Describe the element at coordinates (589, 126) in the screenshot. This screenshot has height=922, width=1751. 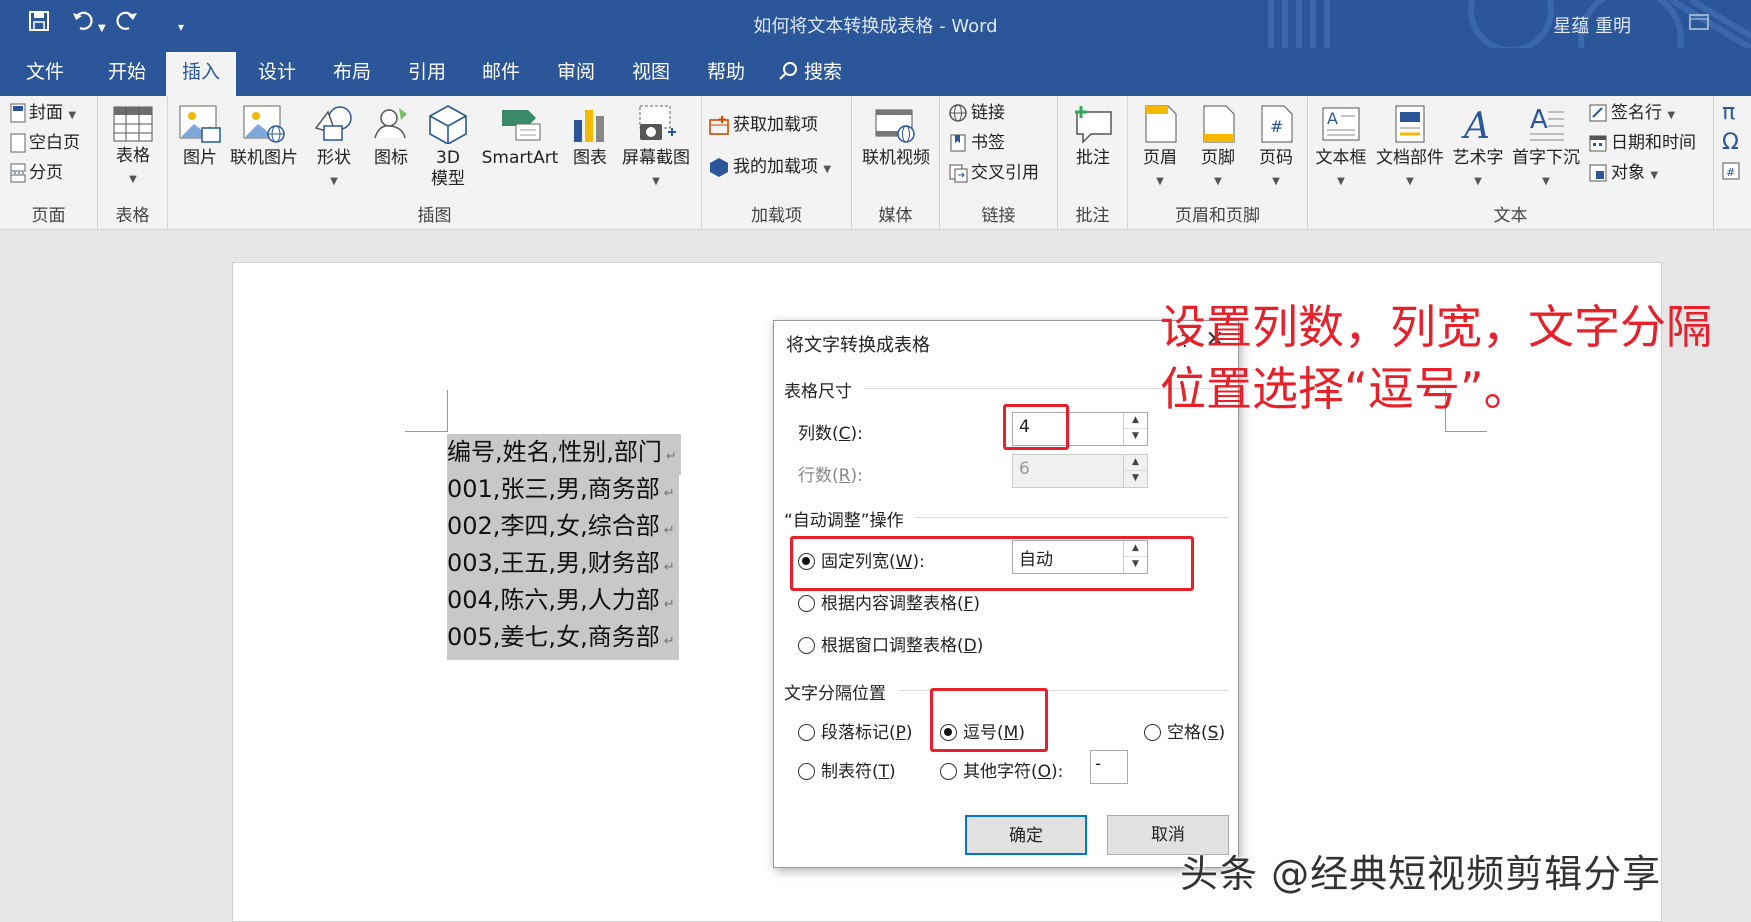
I see `chart-icon` at that location.